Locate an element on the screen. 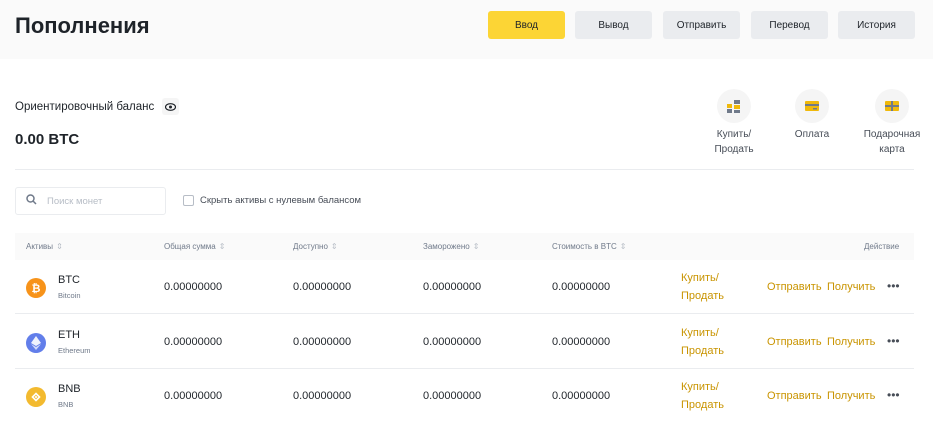 The width and height of the screenshot is (933, 424). payment-card-icon is located at coordinates (812, 106).